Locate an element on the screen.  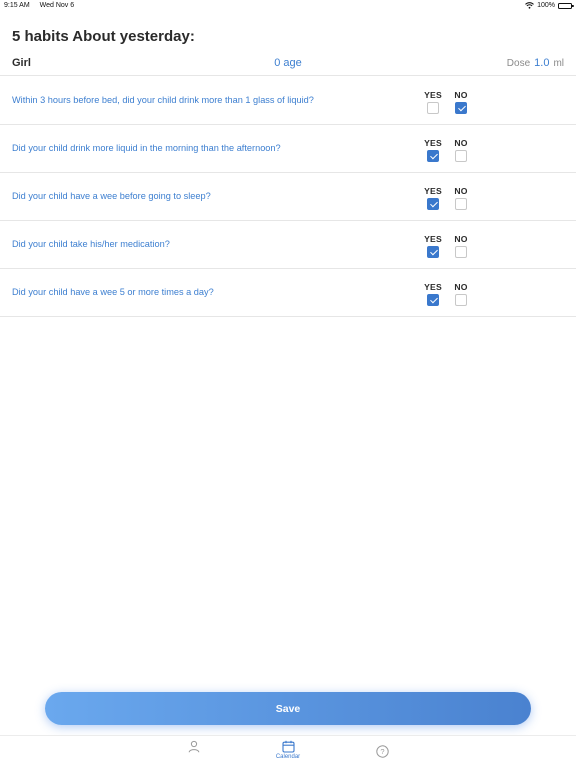
dose-field: Dose 1.0 ml is located at coordinates (535, 63).